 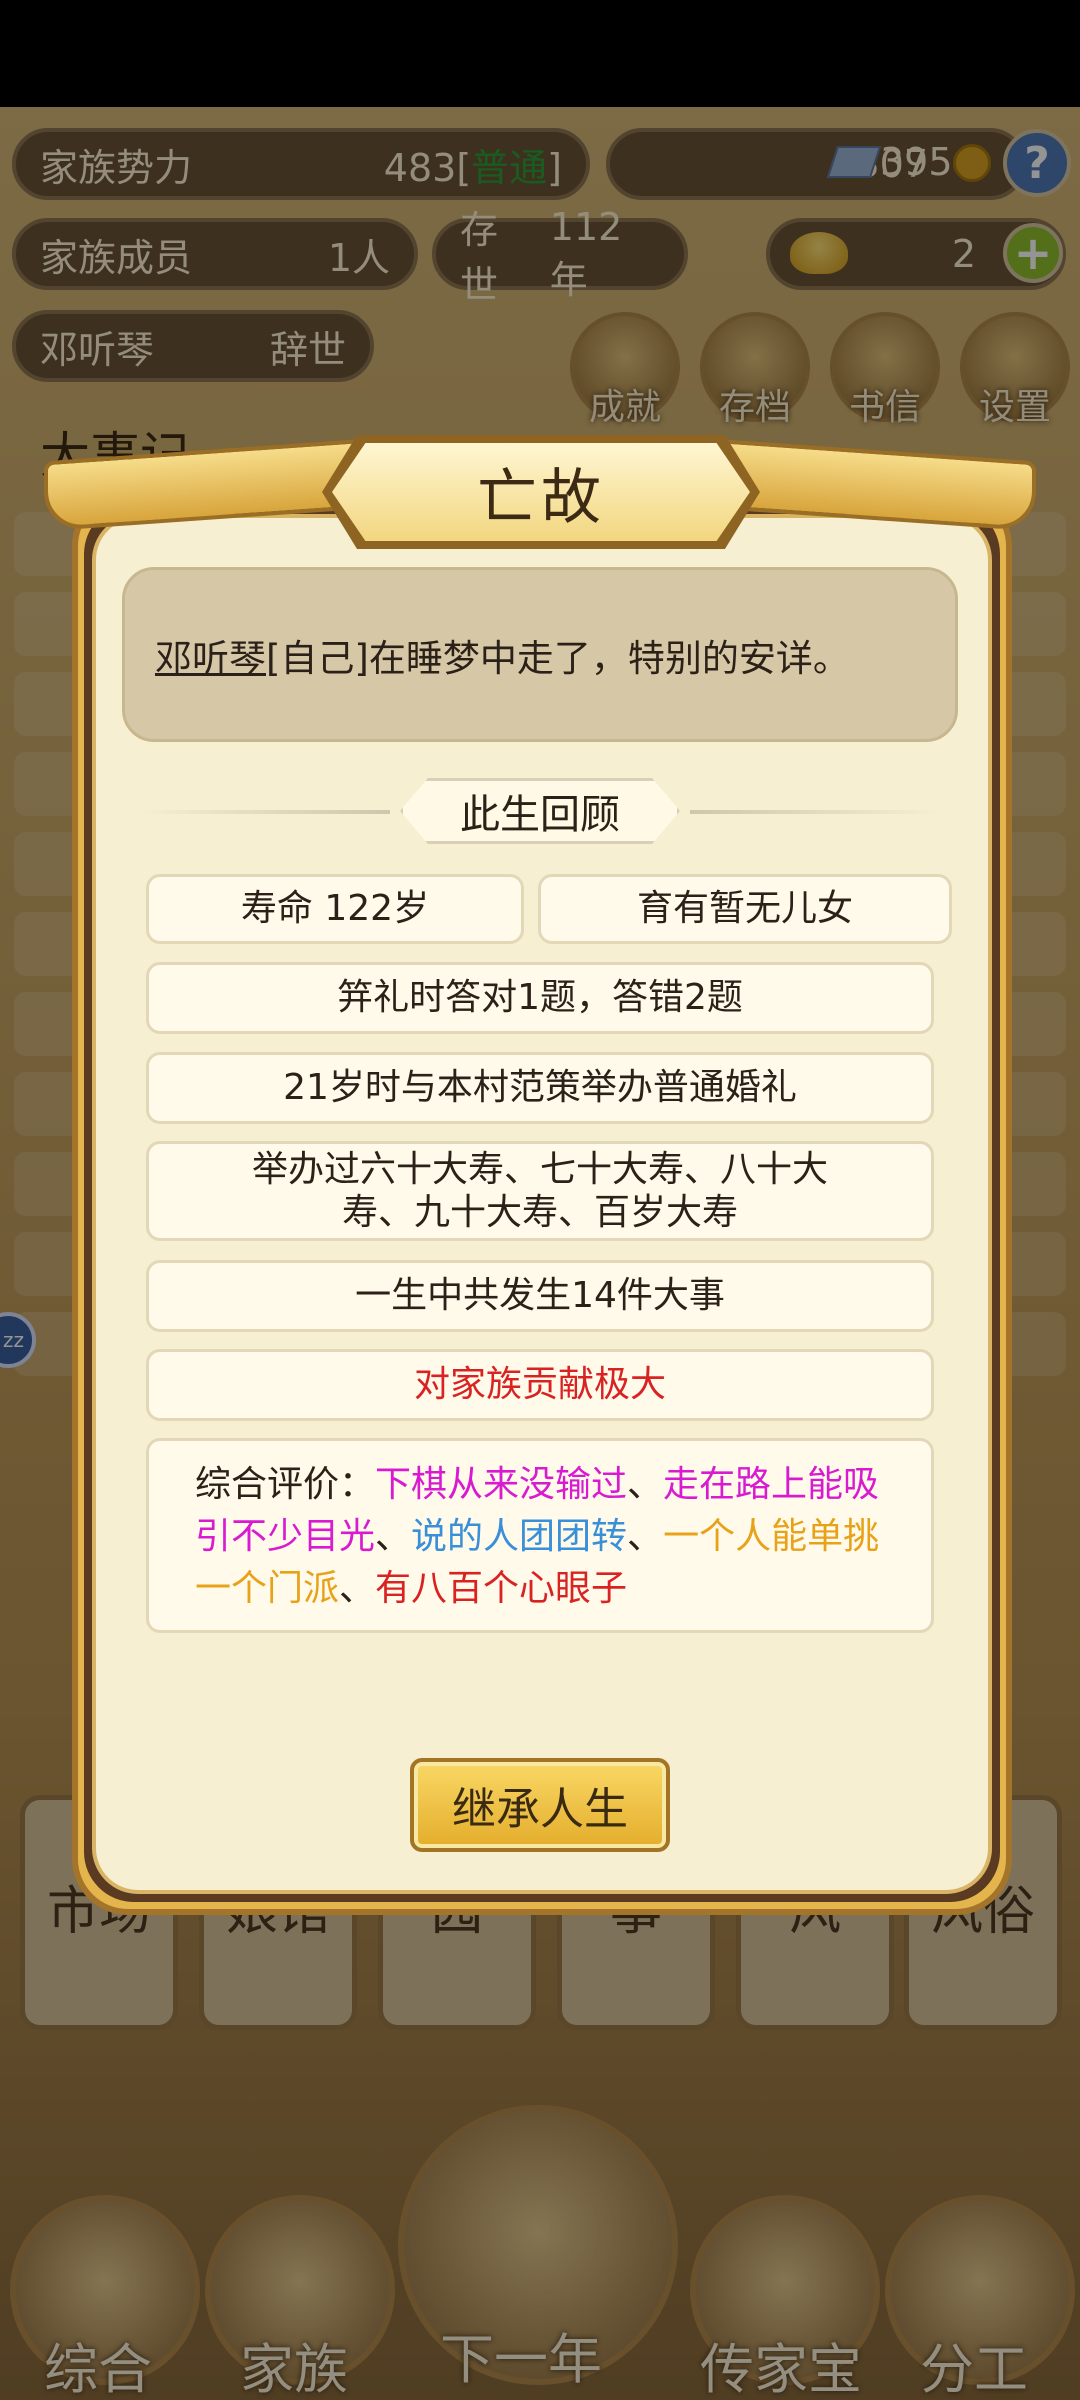 I want to click on life-review-header: 此生回顾, so click(x=540, y=811).